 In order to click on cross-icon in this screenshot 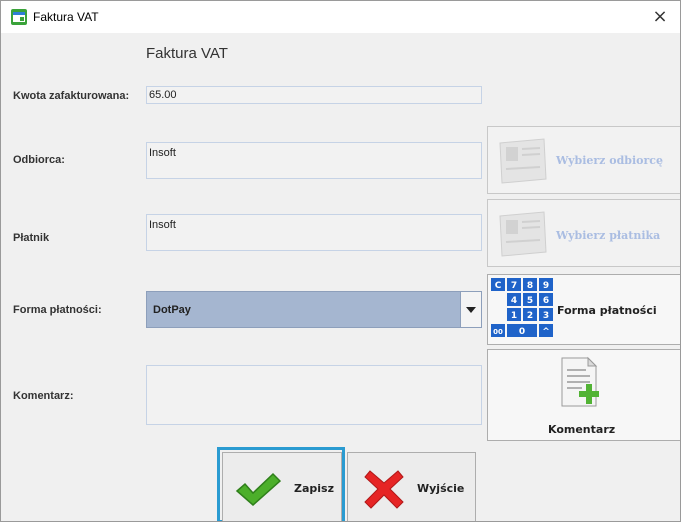, I will do `click(384, 489)`.